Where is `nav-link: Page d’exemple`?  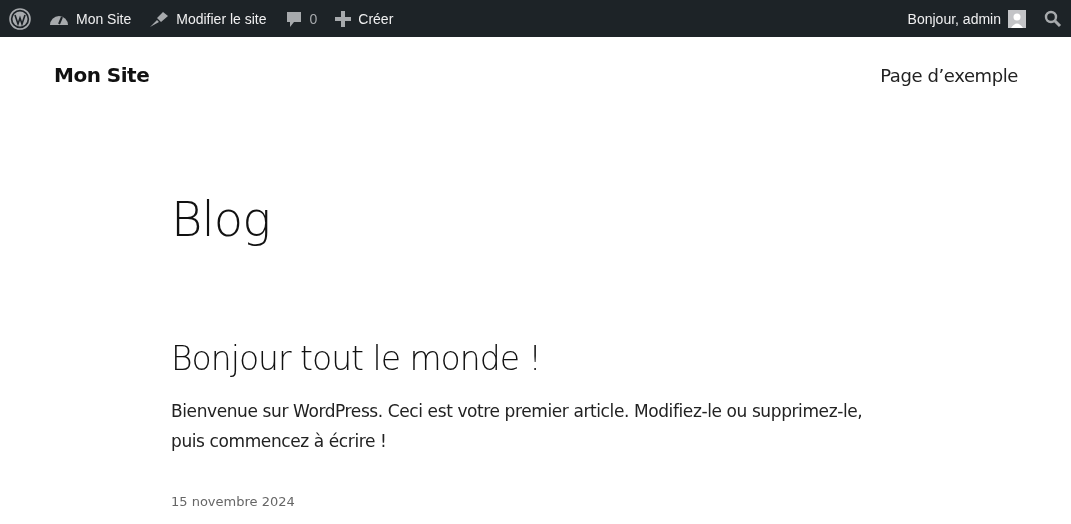
nav-link: Page d’exemple is located at coordinates (949, 75).